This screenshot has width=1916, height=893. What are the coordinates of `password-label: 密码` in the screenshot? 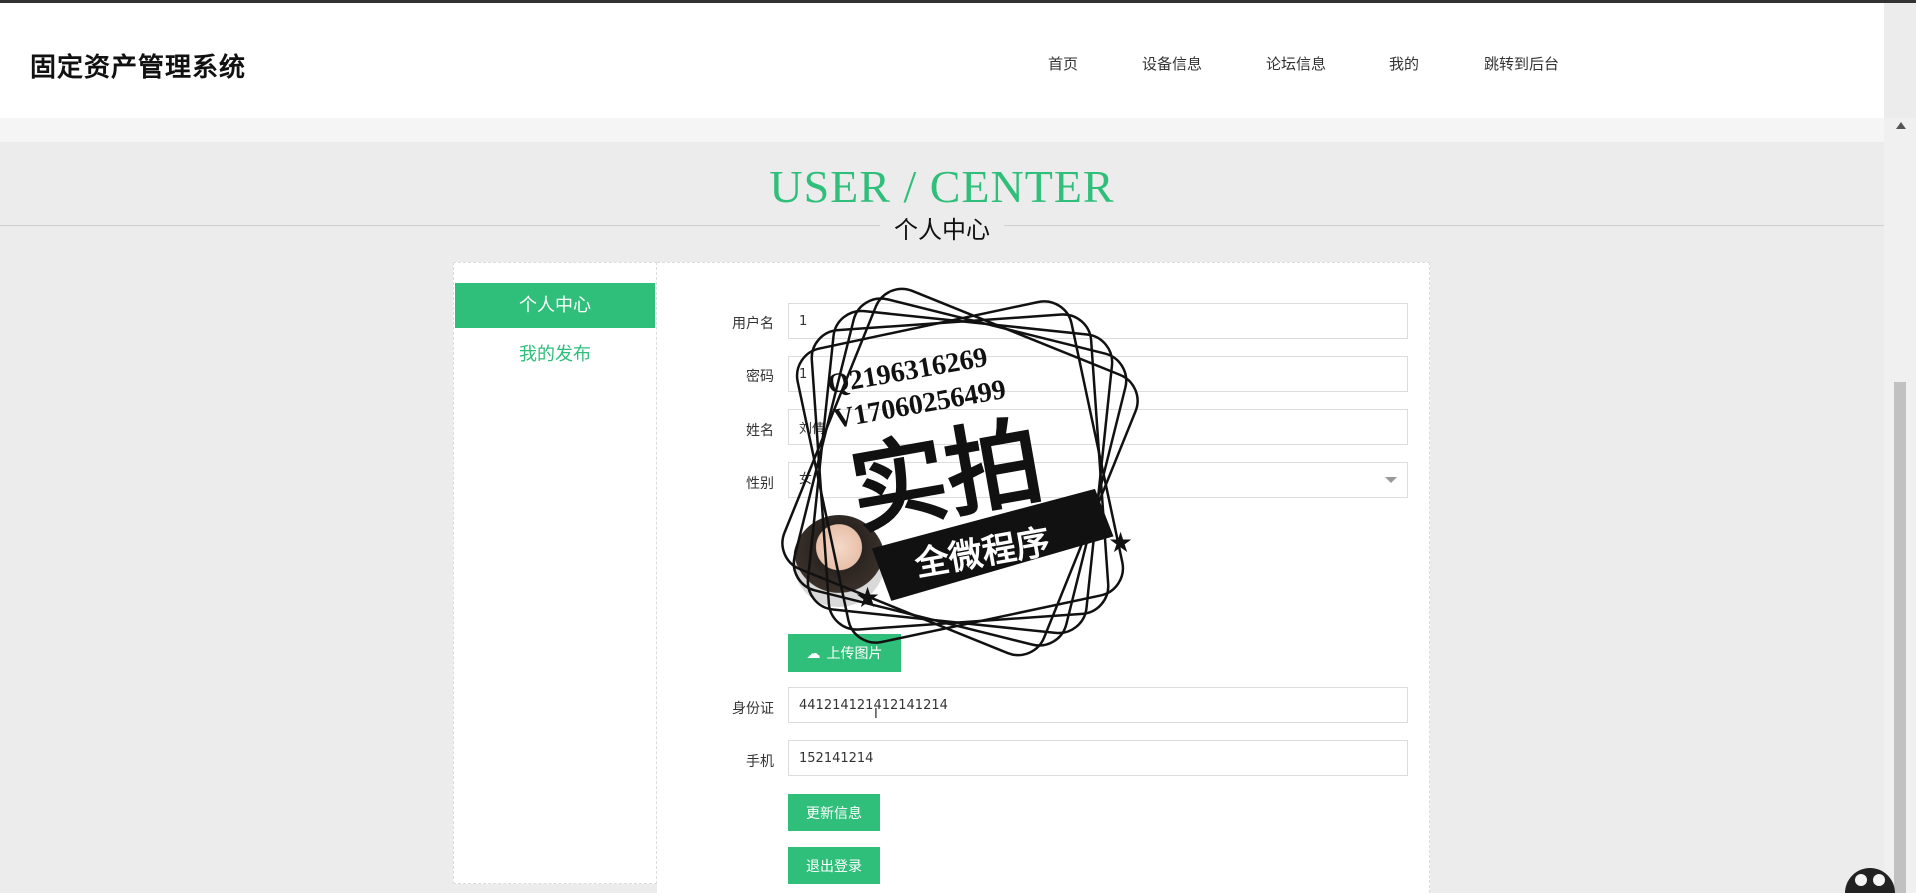 It's located at (760, 377).